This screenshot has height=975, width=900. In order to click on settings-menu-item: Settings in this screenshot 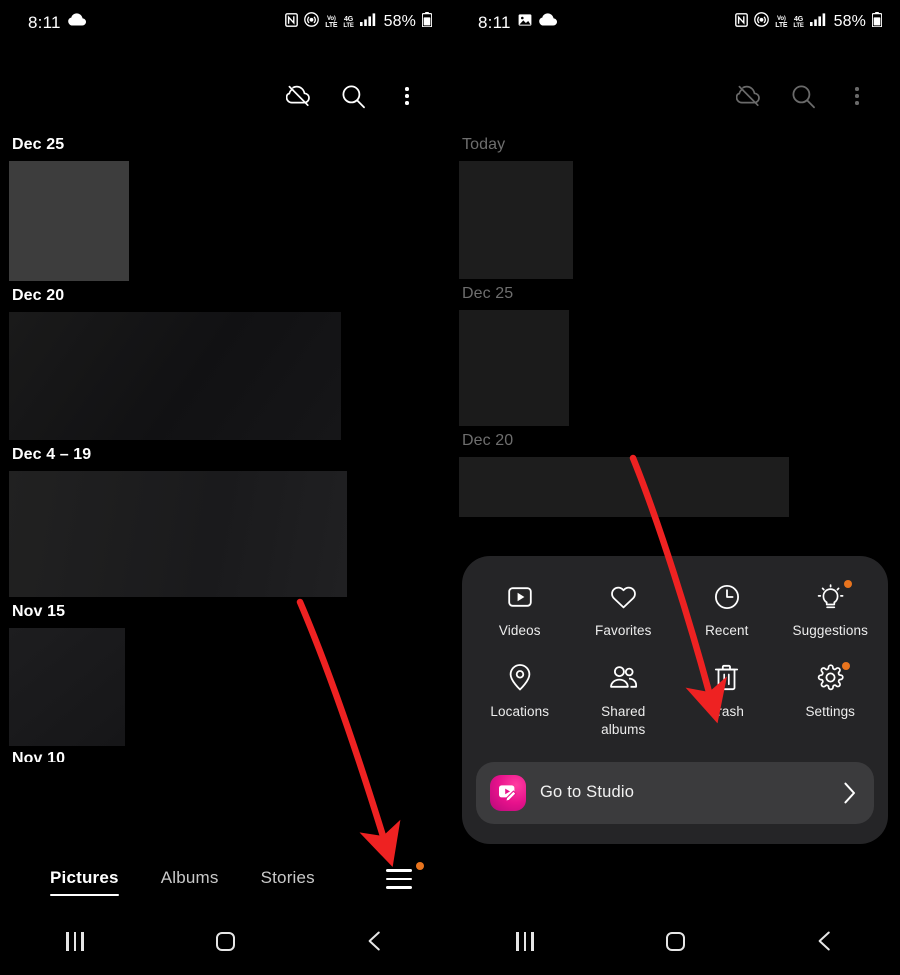, I will do `click(831, 700)`.